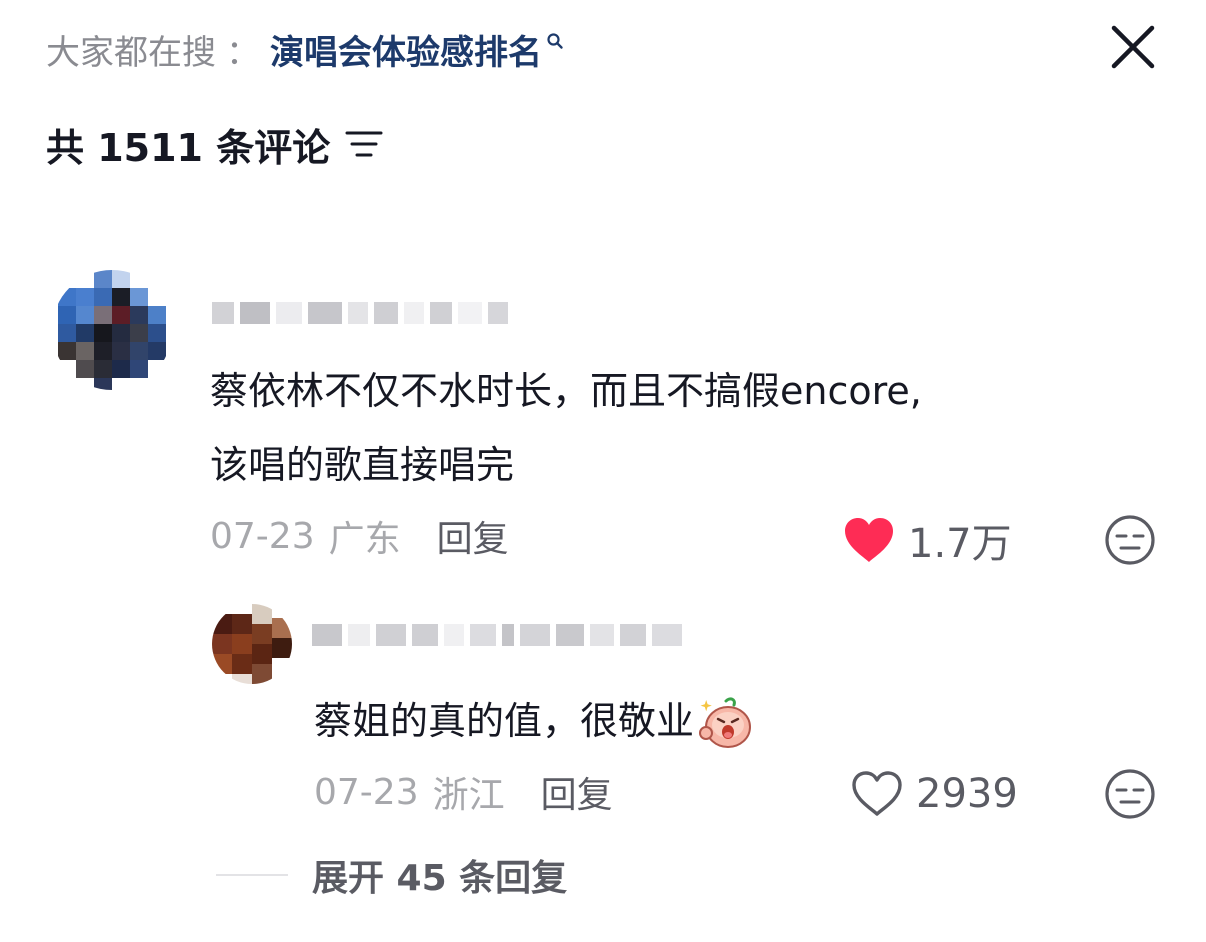 This screenshot has width=1206, height=942. What do you see at coordinates (504, 721) in the screenshot?
I see `comment-text-line: 蔡姐的真的值，很敬业` at bounding box center [504, 721].